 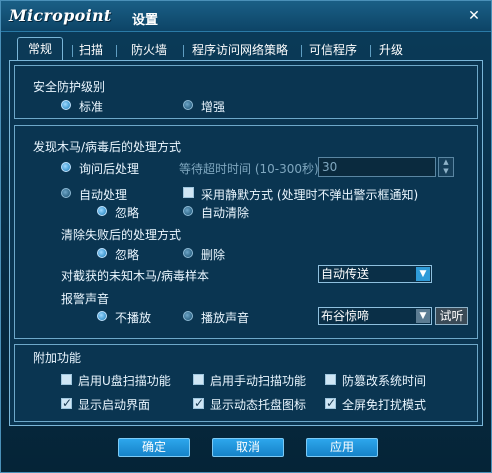 What do you see at coordinates (66, 167) in the screenshot?
I see `radio-ask` at bounding box center [66, 167].